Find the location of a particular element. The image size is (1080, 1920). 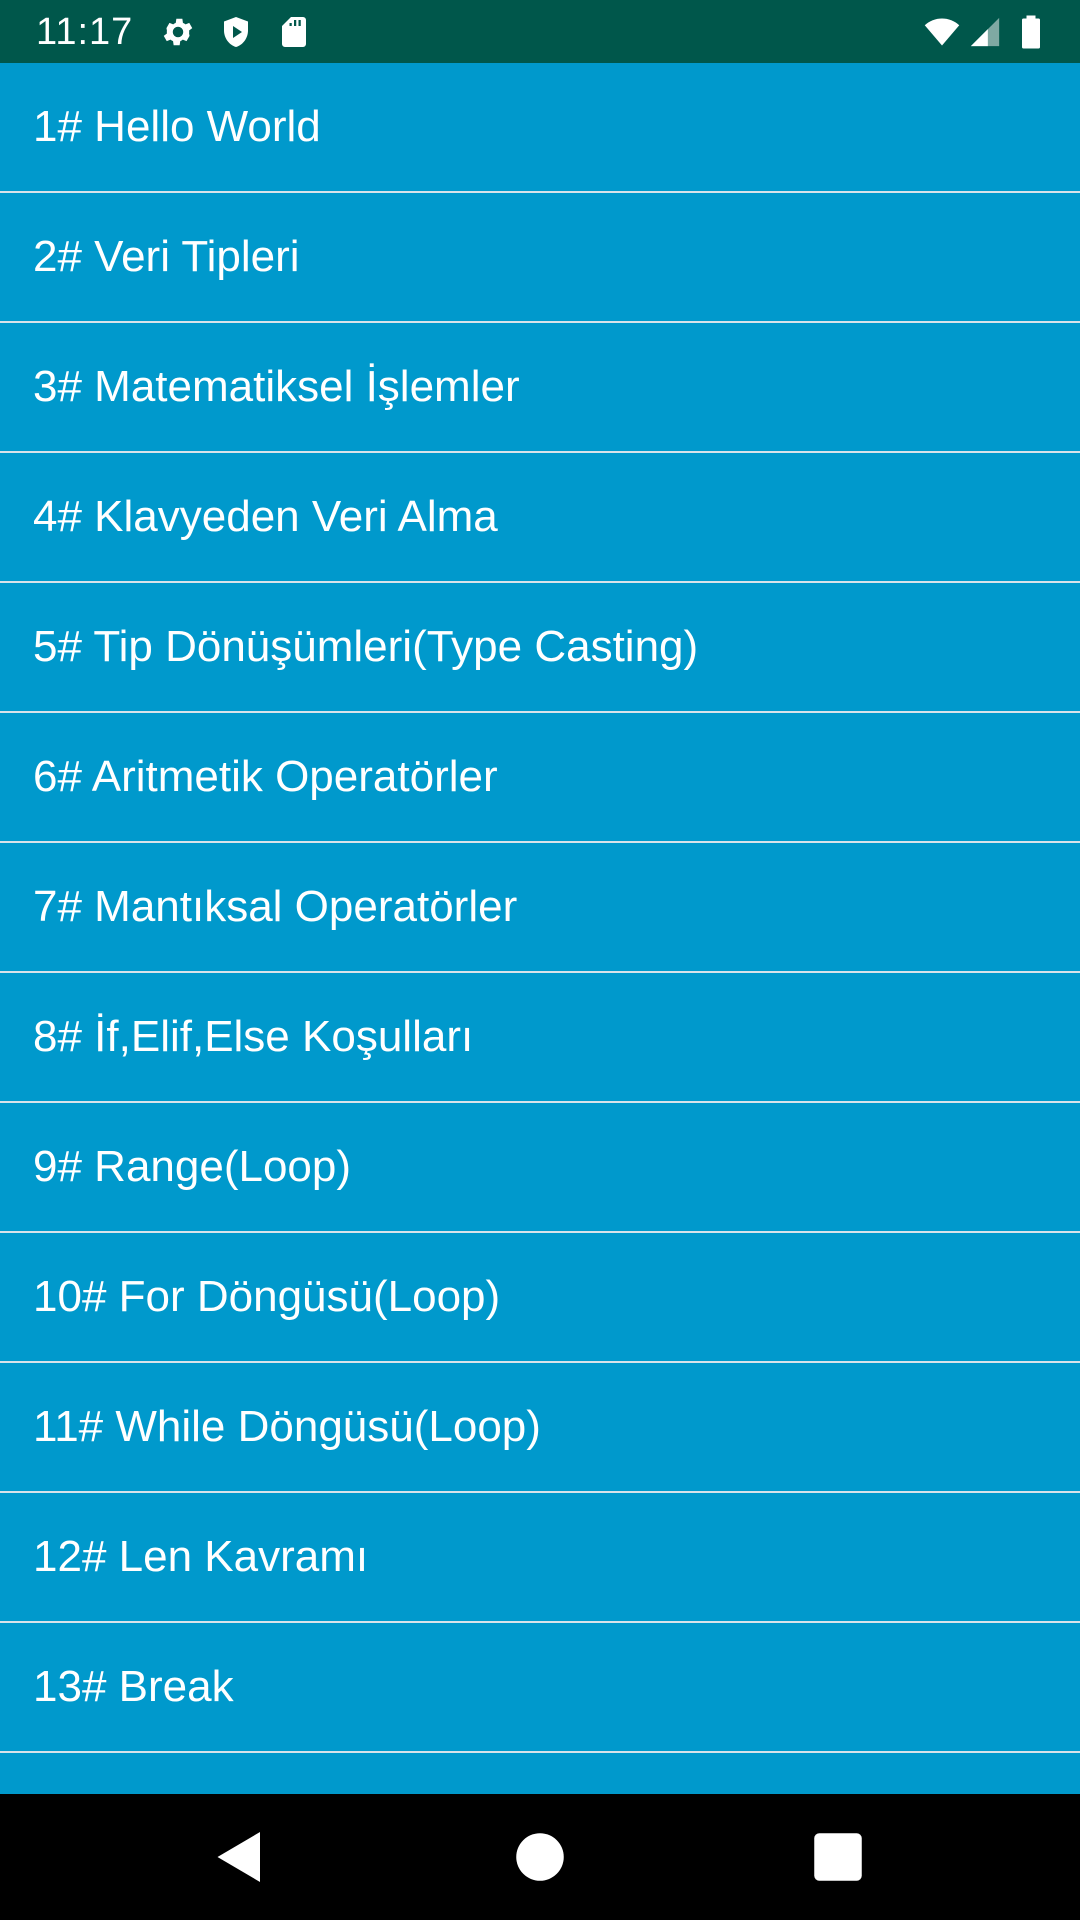

list-item: 5# Tip Dönüşümleri(Type Casting) is located at coordinates (540, 648).